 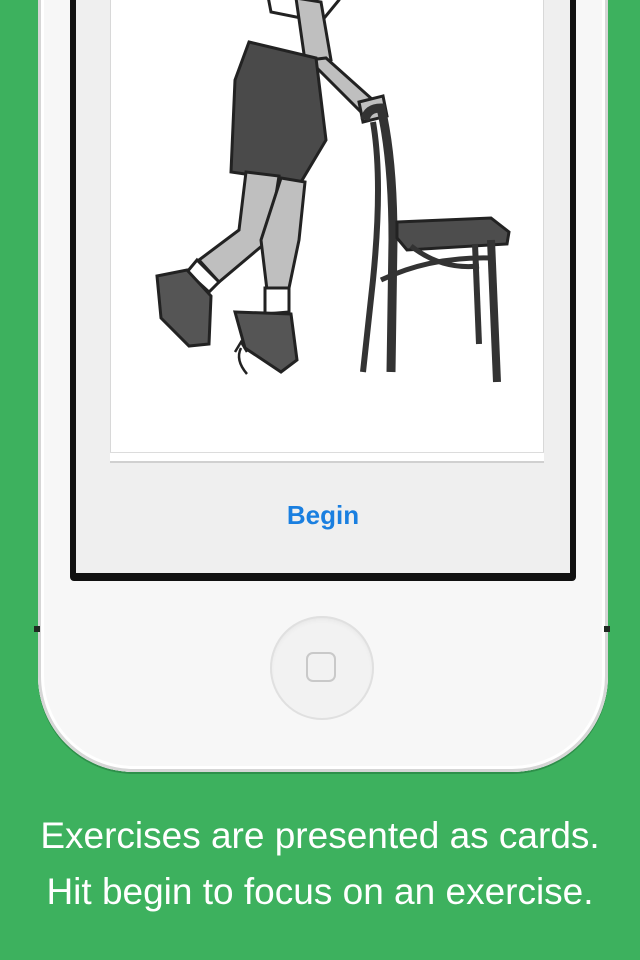 What do you see at coordinates (37, 629) in the screenshot?
I see `phone-side-marker-left` at bounding box center [37, 629].